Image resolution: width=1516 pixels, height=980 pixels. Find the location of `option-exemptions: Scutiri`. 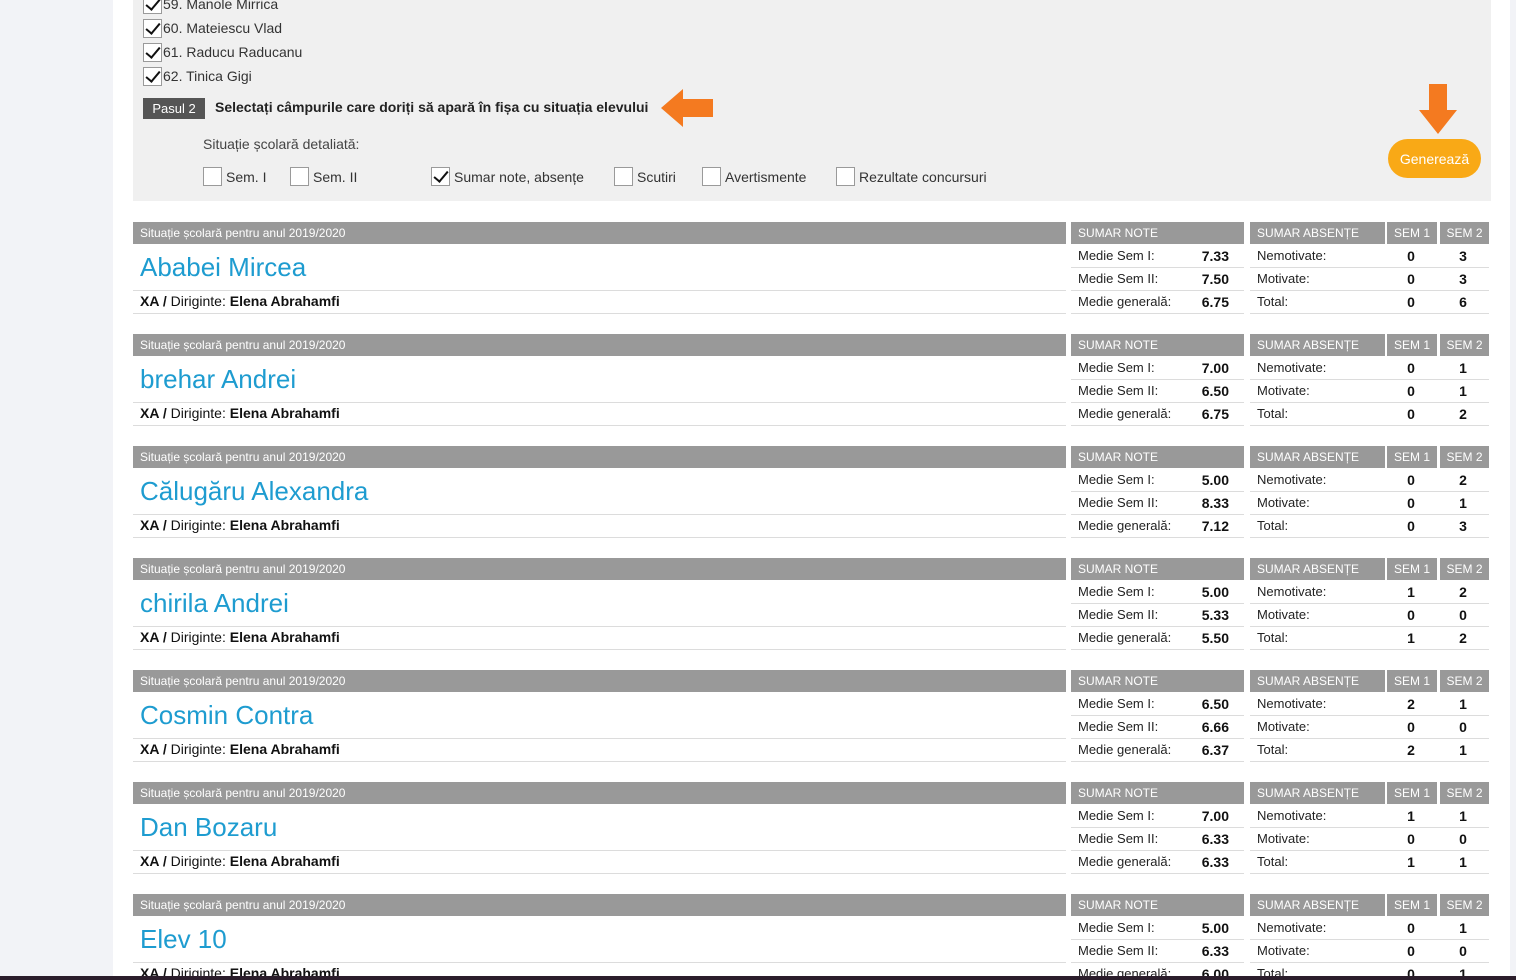

option-exemptions: Scutiri is located at coordinates (645, 176).